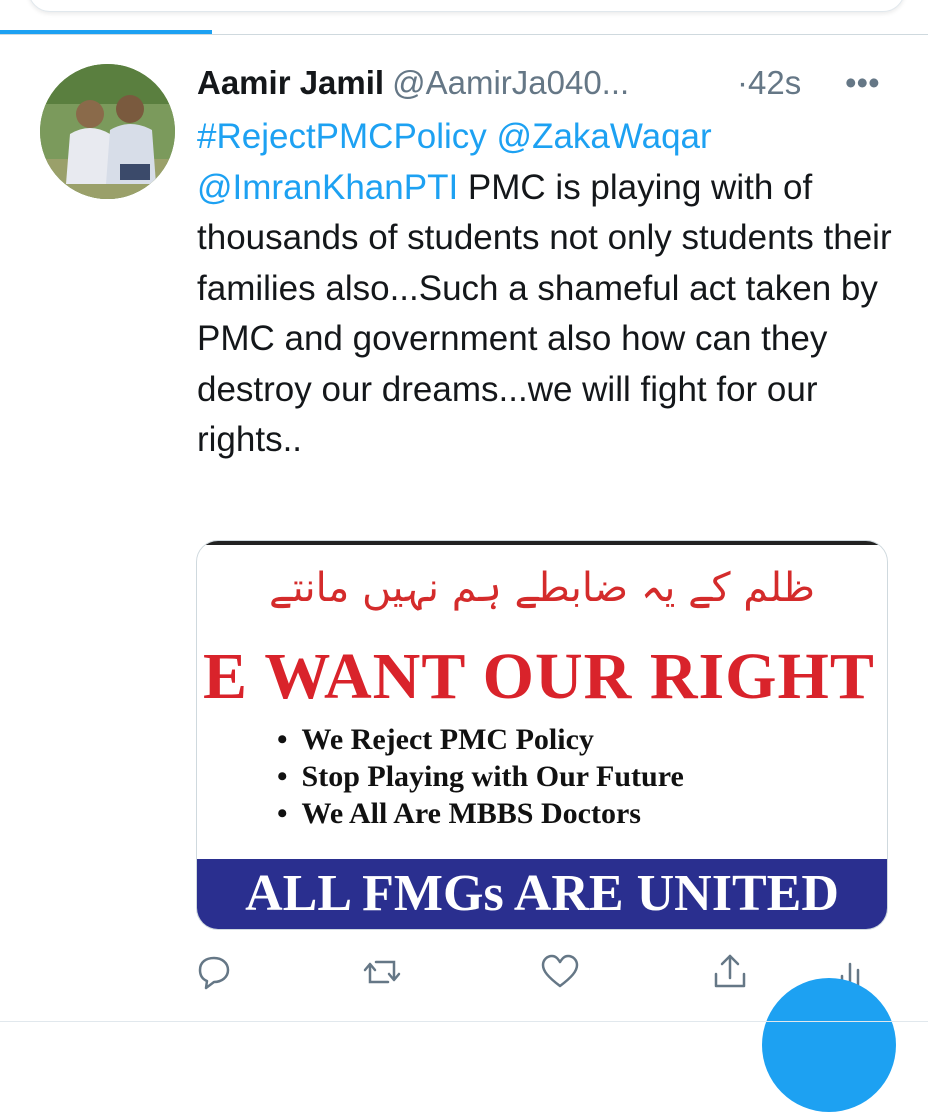 This screenshot has height=1112, width=928. I want to click on media-bullet: Stop Playing with Our Future, so click(480, 776).